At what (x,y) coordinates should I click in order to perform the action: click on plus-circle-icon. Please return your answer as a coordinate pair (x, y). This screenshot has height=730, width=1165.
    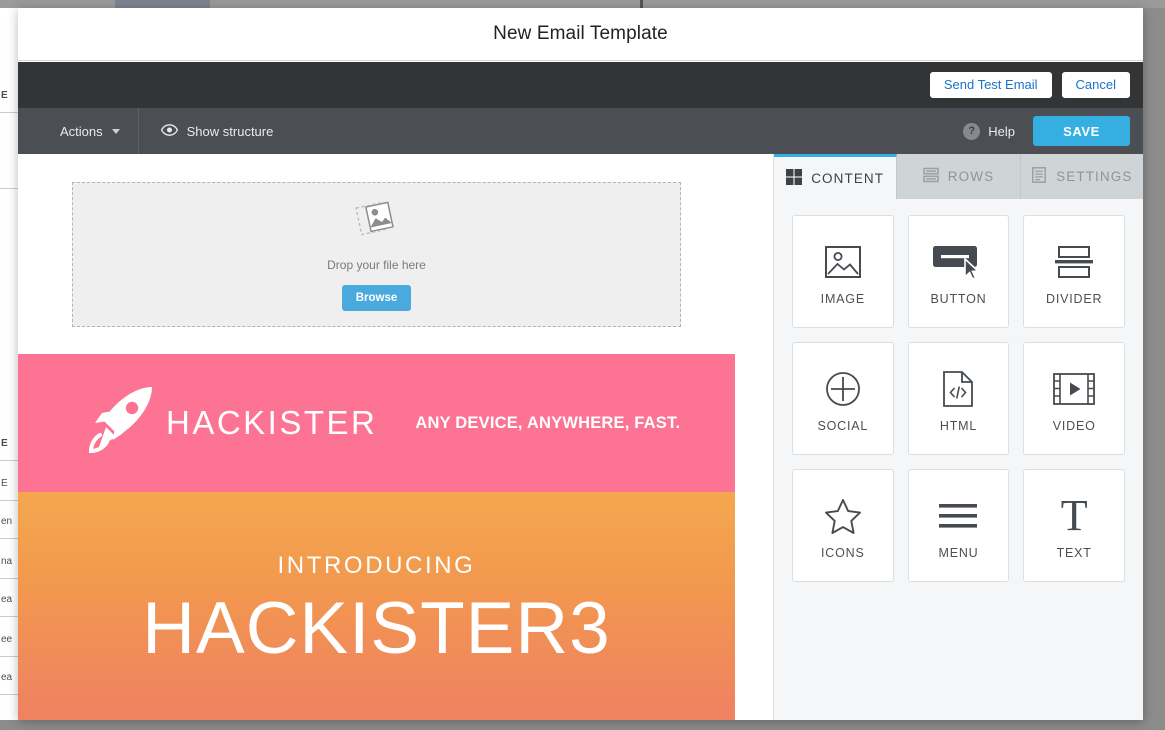
    Looking at the image, I should click on (843, 389).